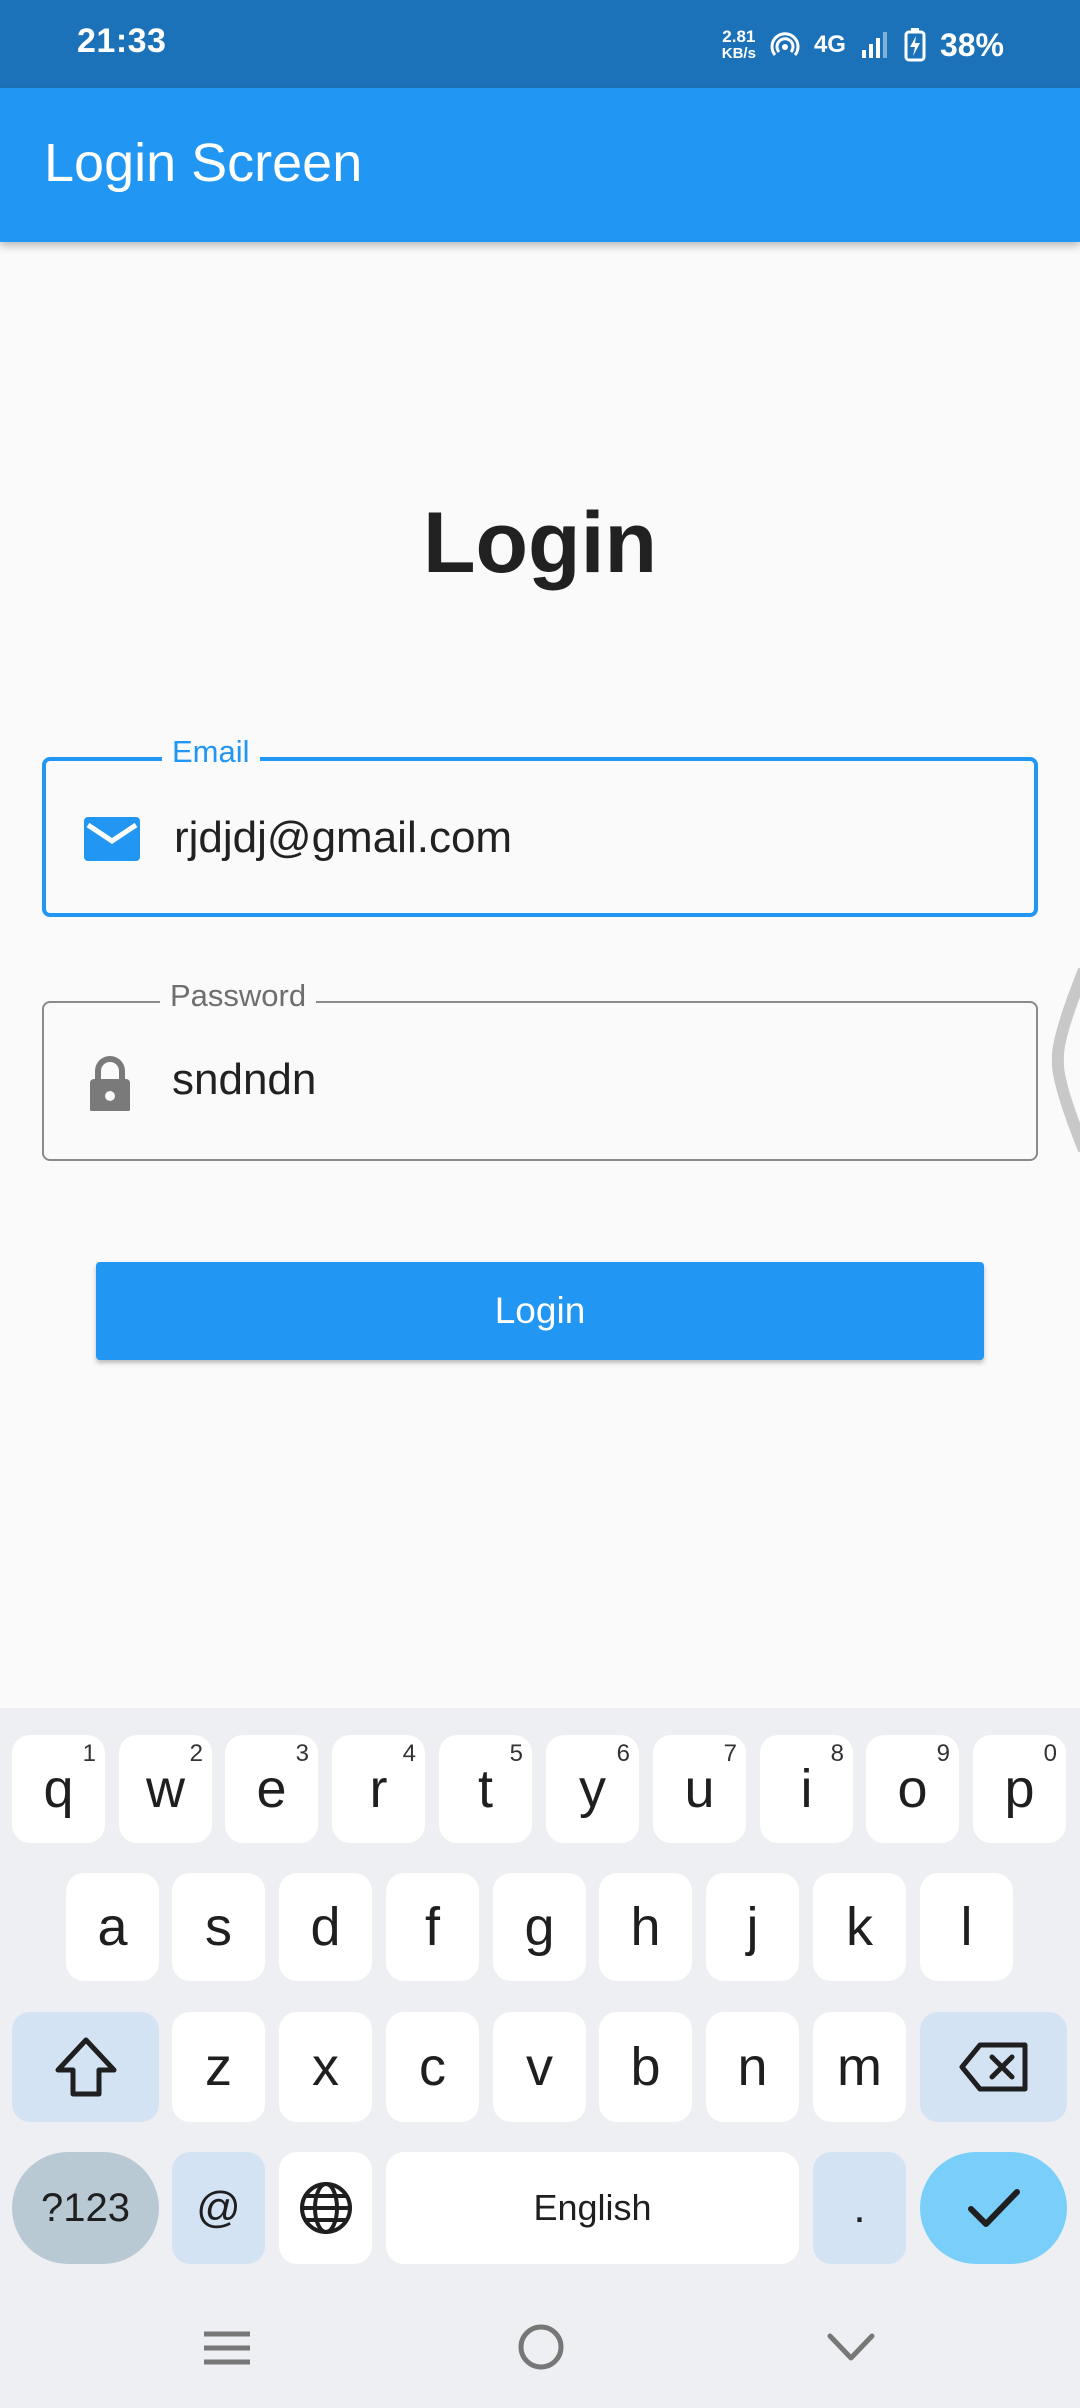  I want to click on key-r: r4, so click(378, 1789).